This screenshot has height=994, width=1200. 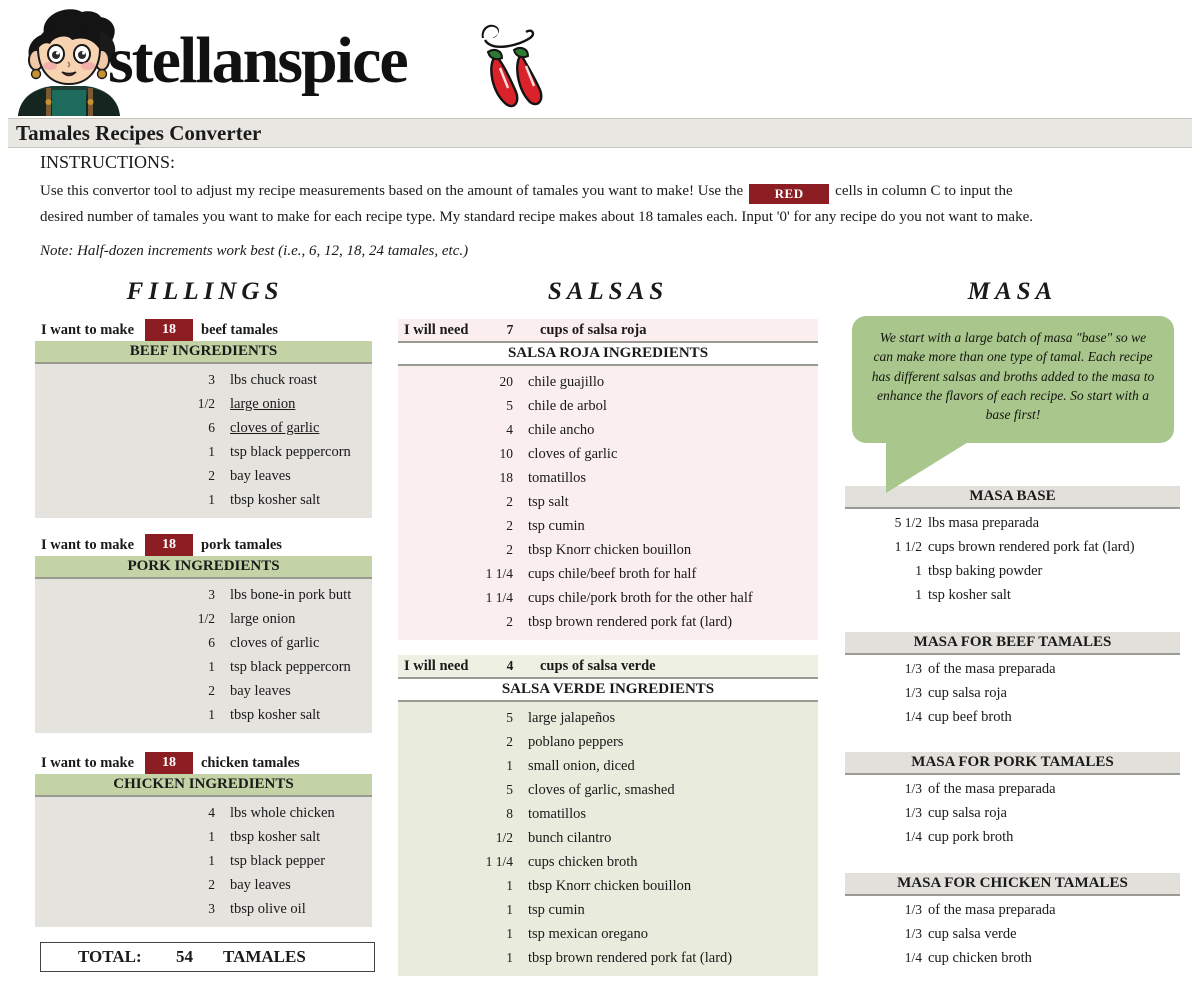 I want to click on callout-tail, so click(x=928, y=467).